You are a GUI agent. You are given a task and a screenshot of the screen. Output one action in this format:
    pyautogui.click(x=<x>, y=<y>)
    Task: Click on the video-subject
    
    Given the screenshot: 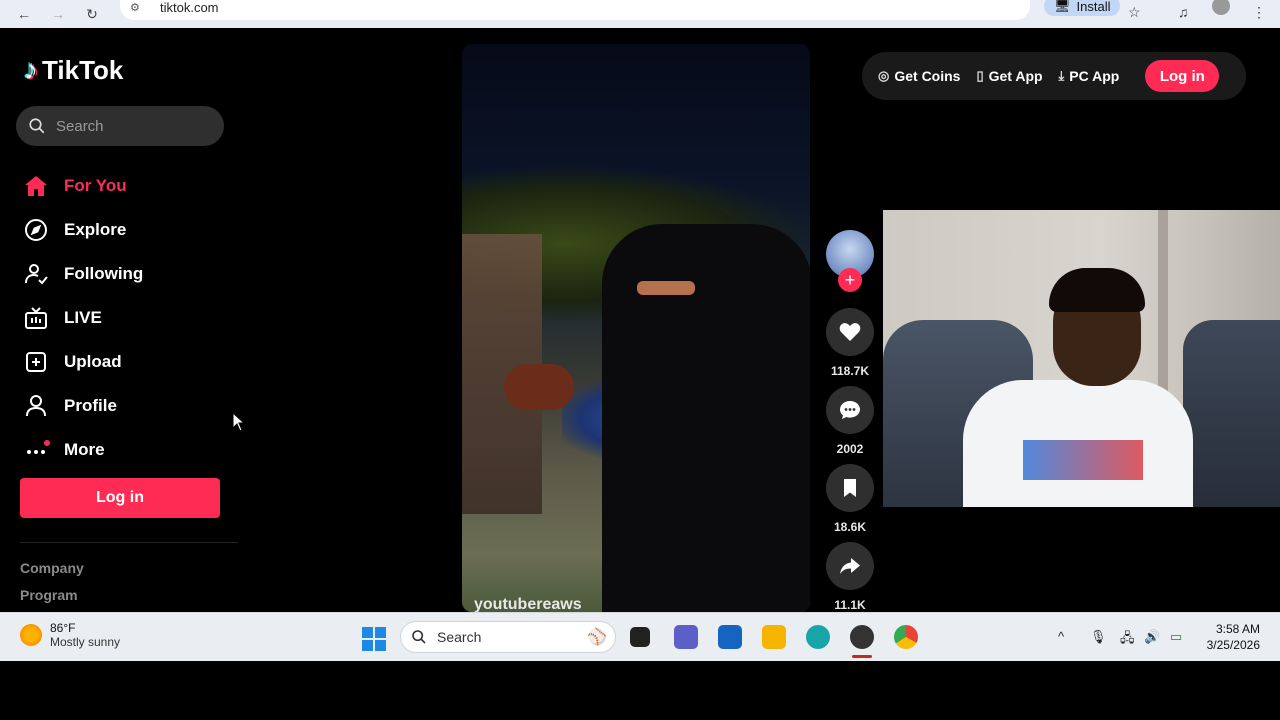 What is the action you would take?
    pyautogui.click(x=706, y=418)
    